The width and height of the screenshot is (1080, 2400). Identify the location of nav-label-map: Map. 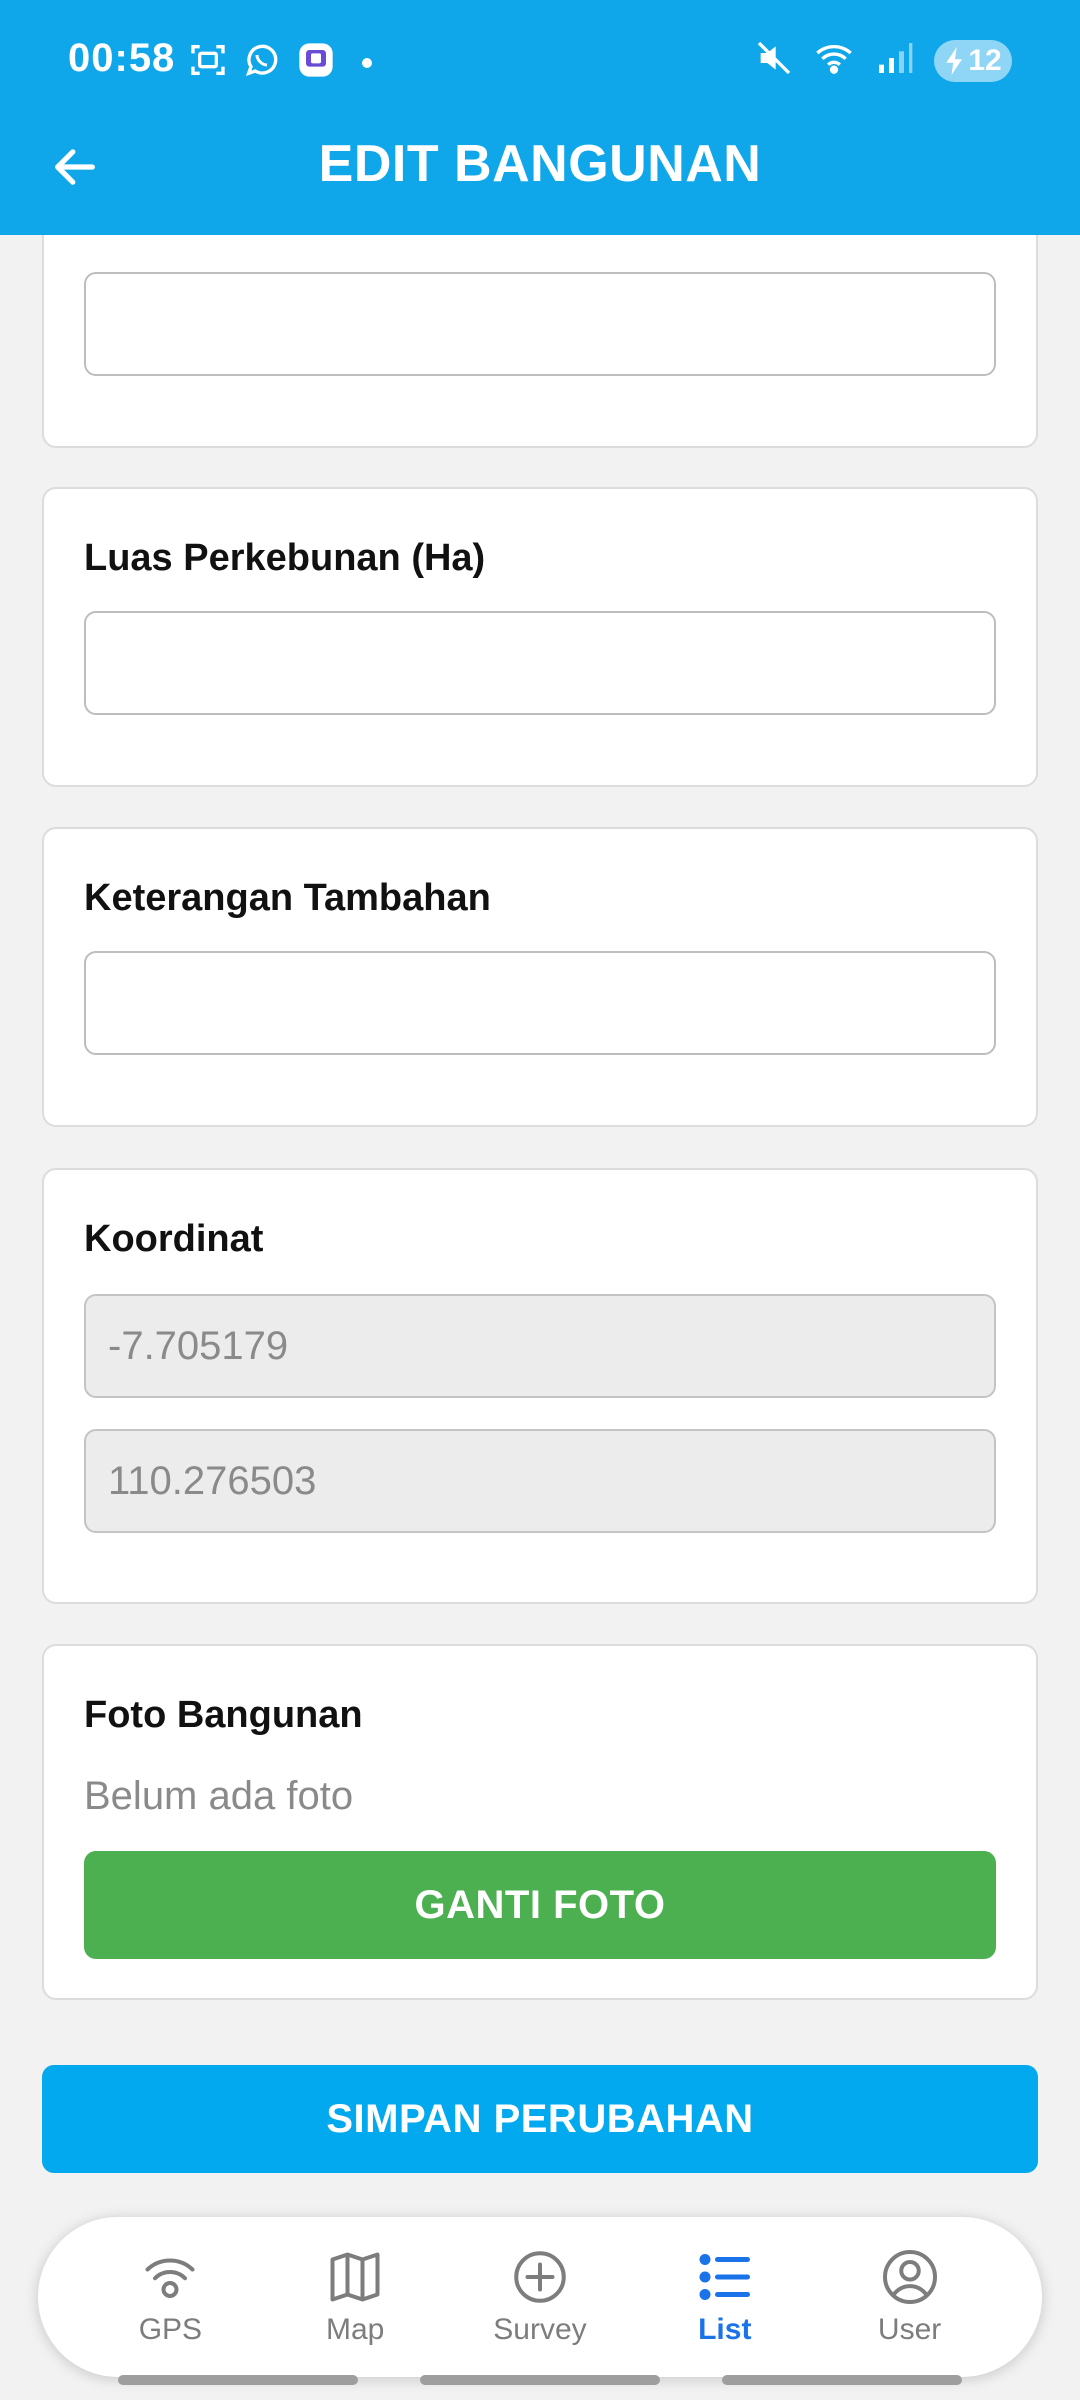
(355, 2329).